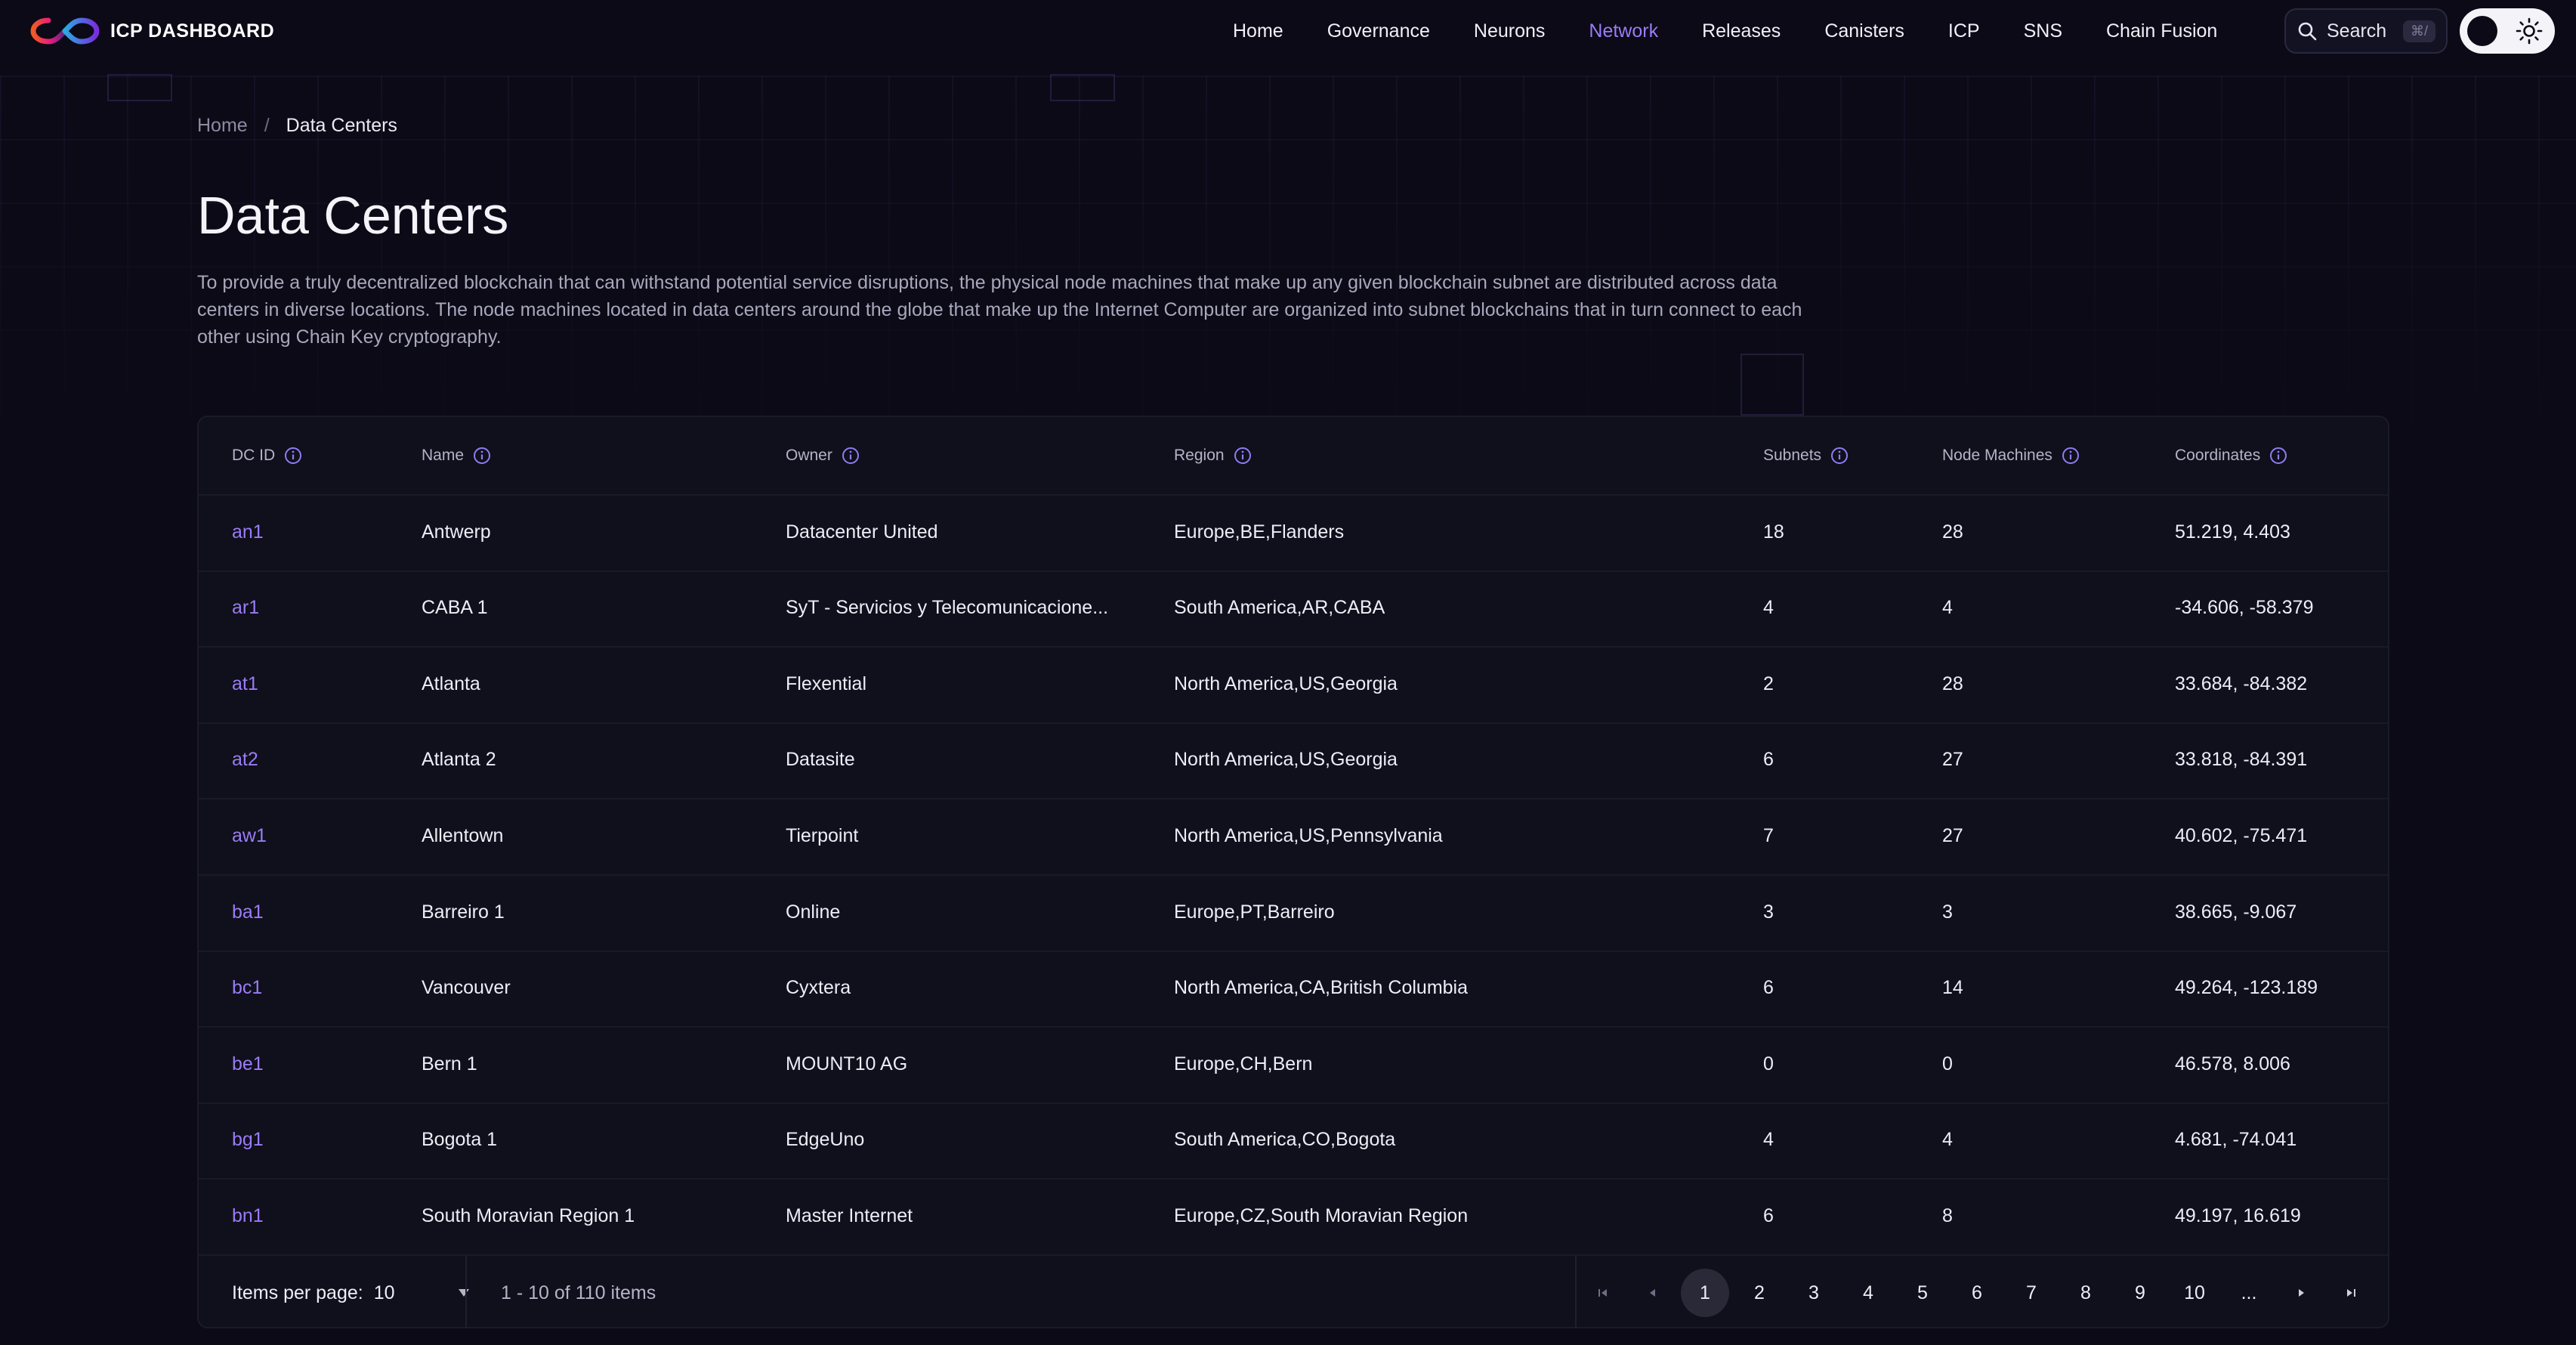  I want to click on coordinates-cell: 49.264, -123.189, so click(2246, 988).